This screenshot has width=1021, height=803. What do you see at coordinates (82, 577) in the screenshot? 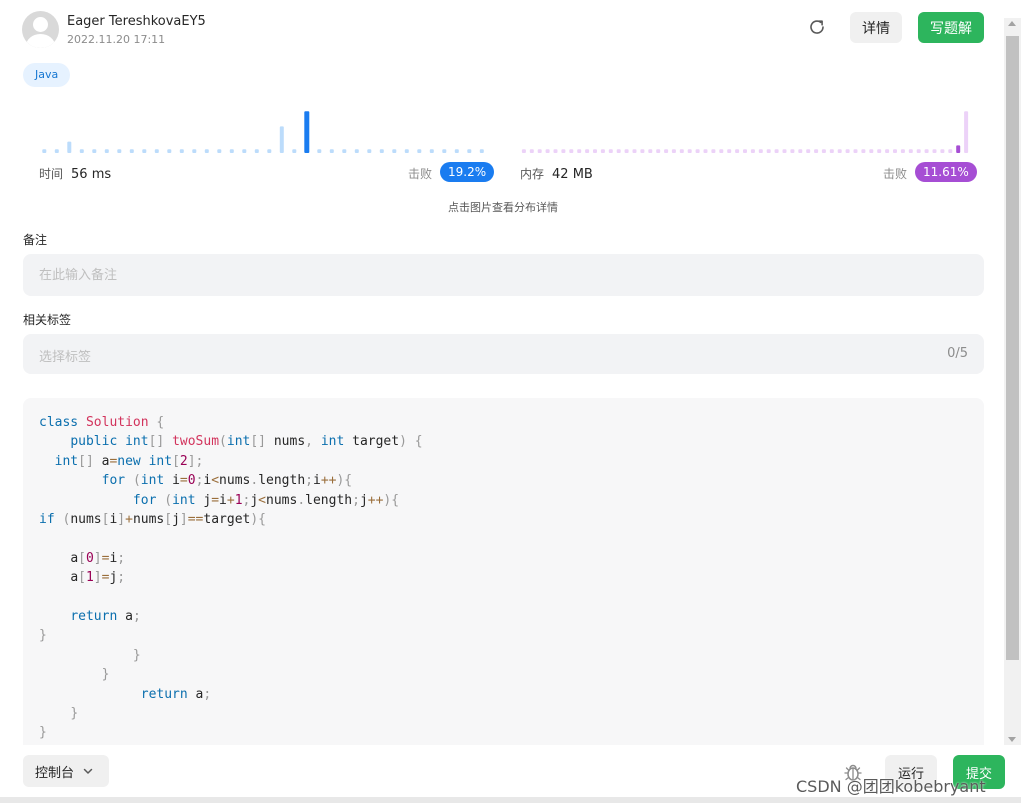
I see `code-line: a[1]=j;` at bounding box center [82, 577].